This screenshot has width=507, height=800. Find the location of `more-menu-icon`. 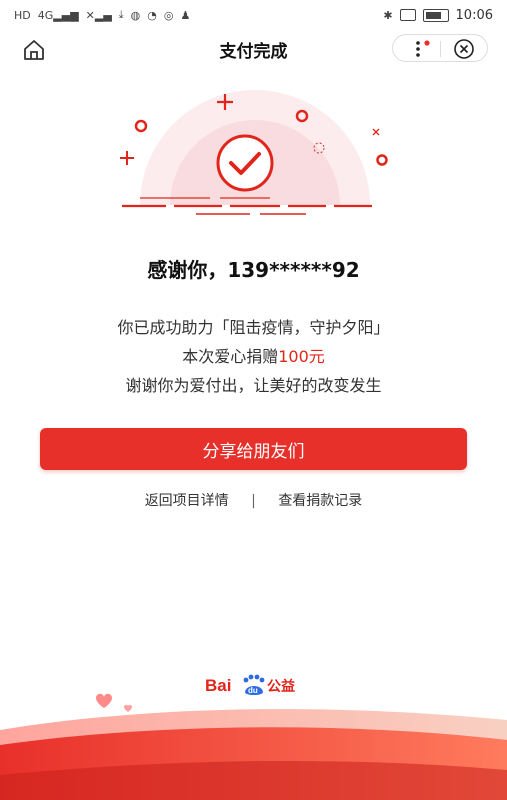

more-menu-icon is located at coordinates (420, 49).